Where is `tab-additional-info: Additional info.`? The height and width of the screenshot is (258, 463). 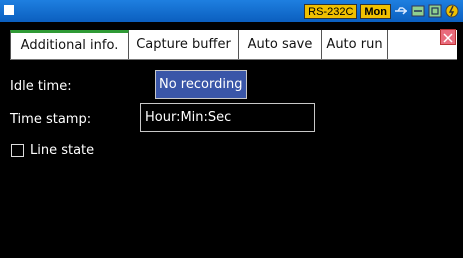
tab-additional-info: Additional info. is located at coordinates (69, 44).